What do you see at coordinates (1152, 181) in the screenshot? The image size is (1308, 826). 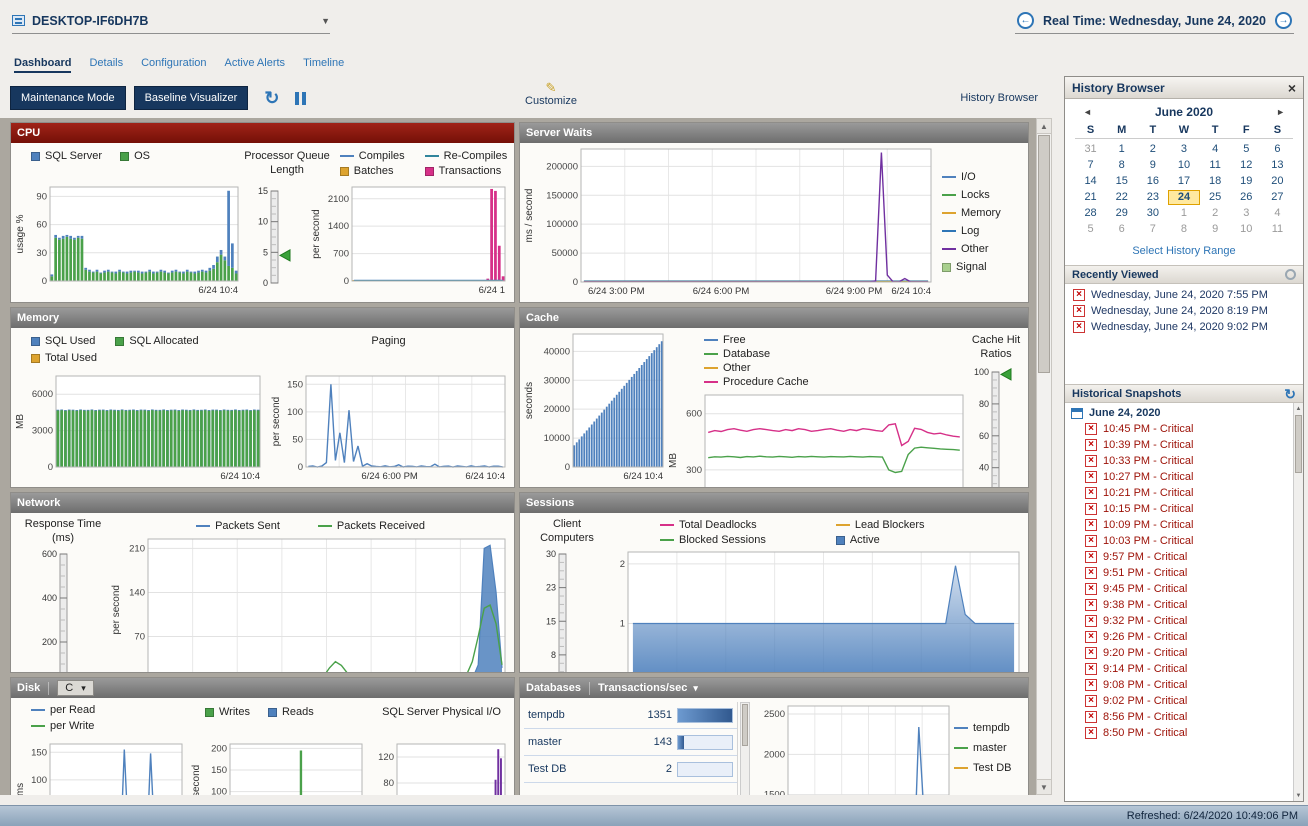 I see `calendar-day: 16` at bounding box center [1152, 181].